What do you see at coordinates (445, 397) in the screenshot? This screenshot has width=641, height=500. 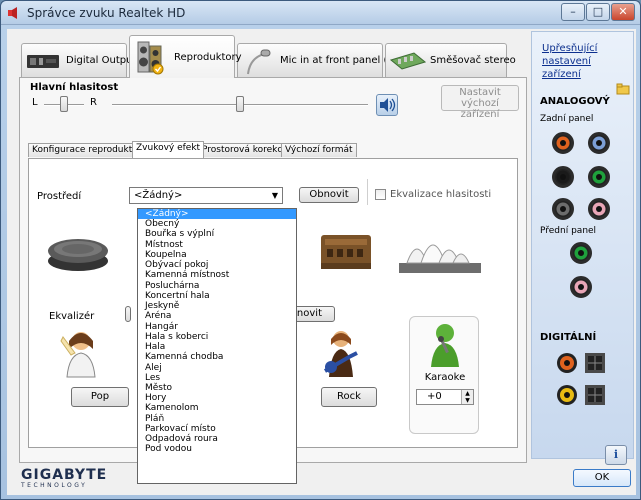 I see `karaoke-stepper: +0 ▲ ▼` at bounding box center [445, 397].